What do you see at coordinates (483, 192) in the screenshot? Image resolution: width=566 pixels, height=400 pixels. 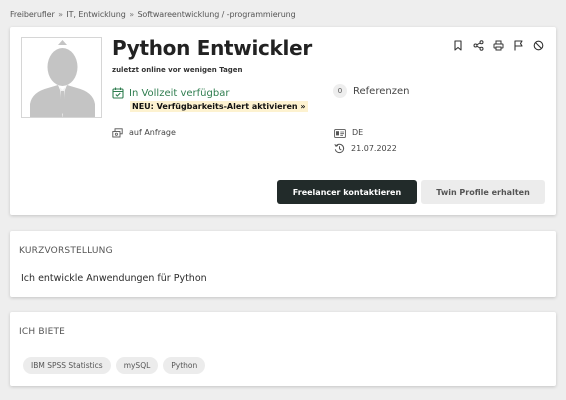 I see `twin-profile-button: Twin Profile erhalten` at bounding box center [483, 192].